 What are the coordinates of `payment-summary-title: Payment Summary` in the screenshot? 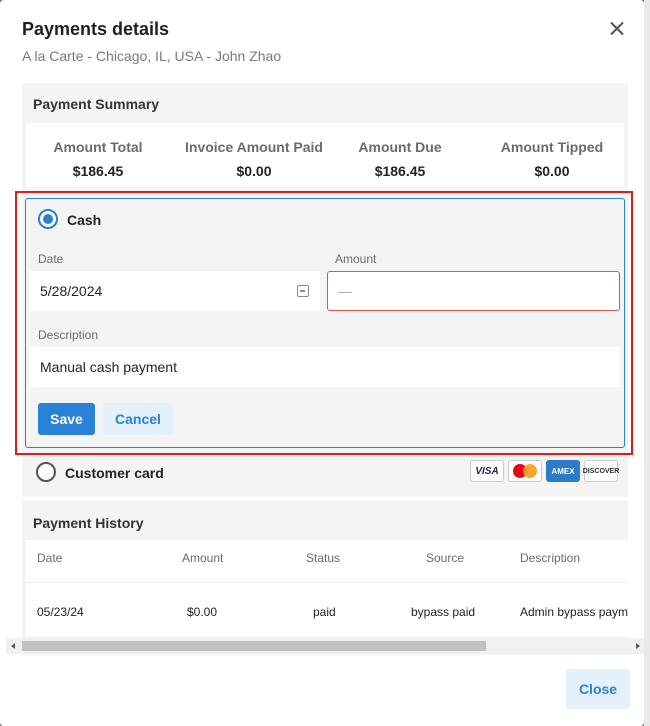 It's located at (96, 104).